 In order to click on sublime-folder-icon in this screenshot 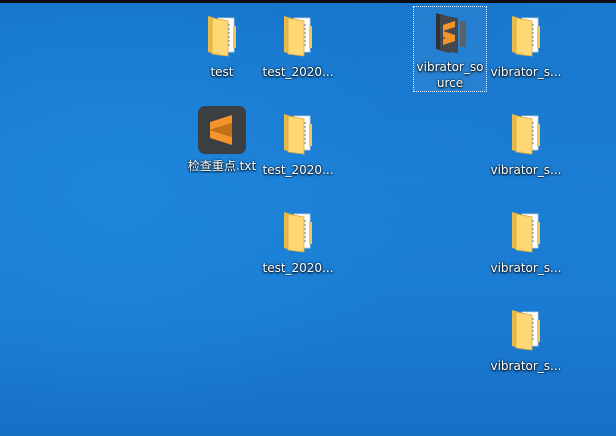, I will do `click(451, 33)`.